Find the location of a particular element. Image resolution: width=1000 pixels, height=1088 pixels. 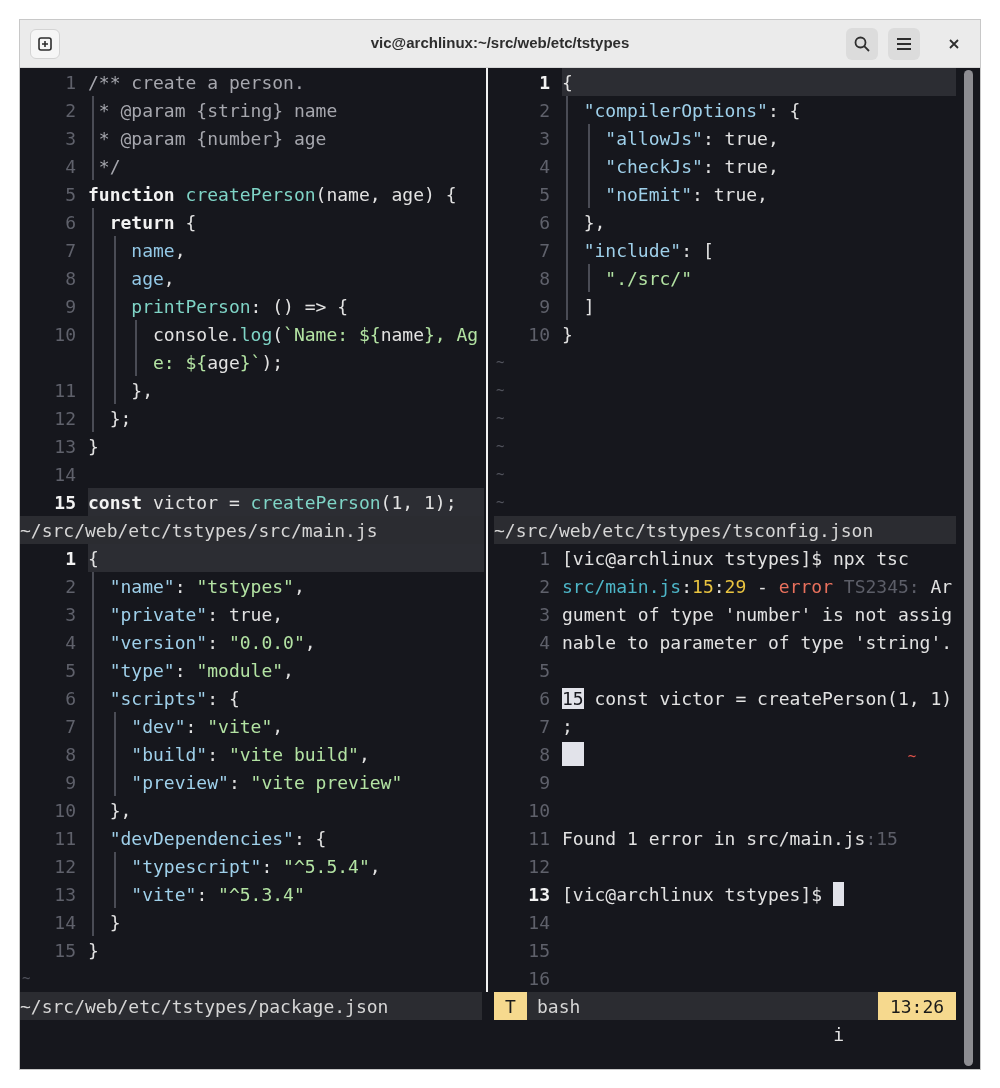

code-text: Found 1 error in src/main.js:15 is located at coordinates (730, 838).